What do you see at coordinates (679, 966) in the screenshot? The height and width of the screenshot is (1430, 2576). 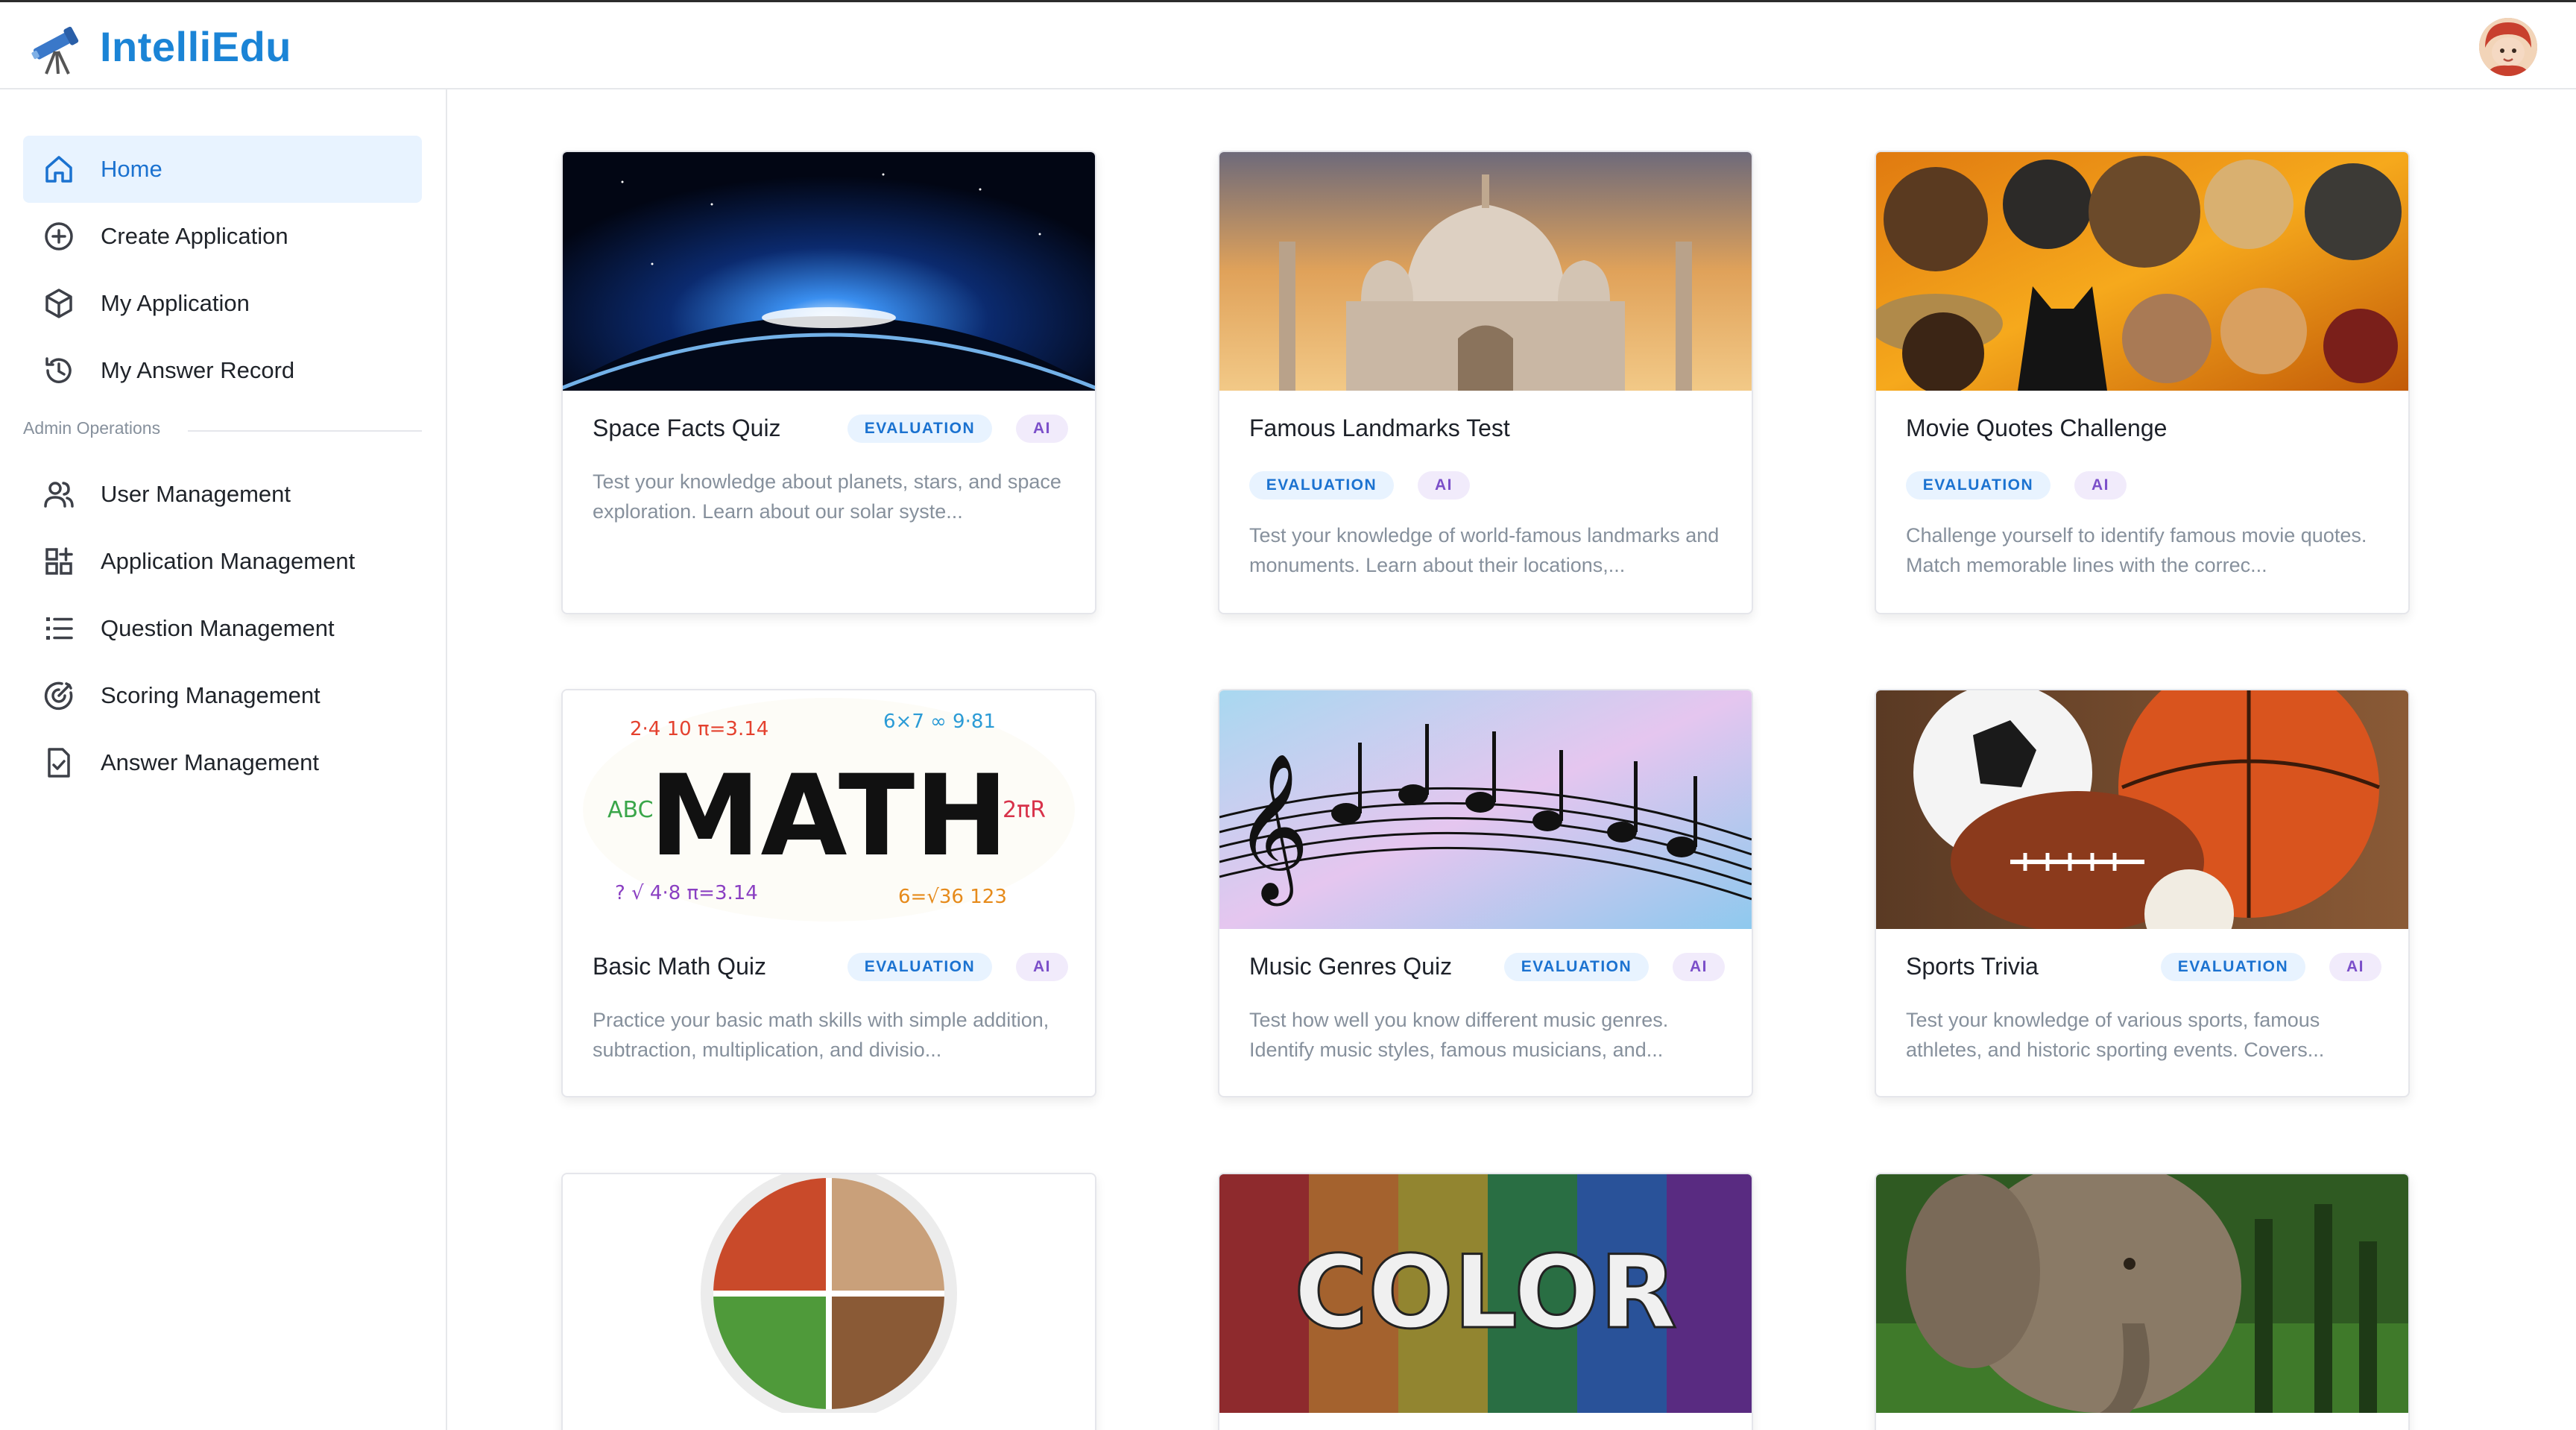 I see `card-title: Basic Math Quiz` at bounding box center [679, 966].